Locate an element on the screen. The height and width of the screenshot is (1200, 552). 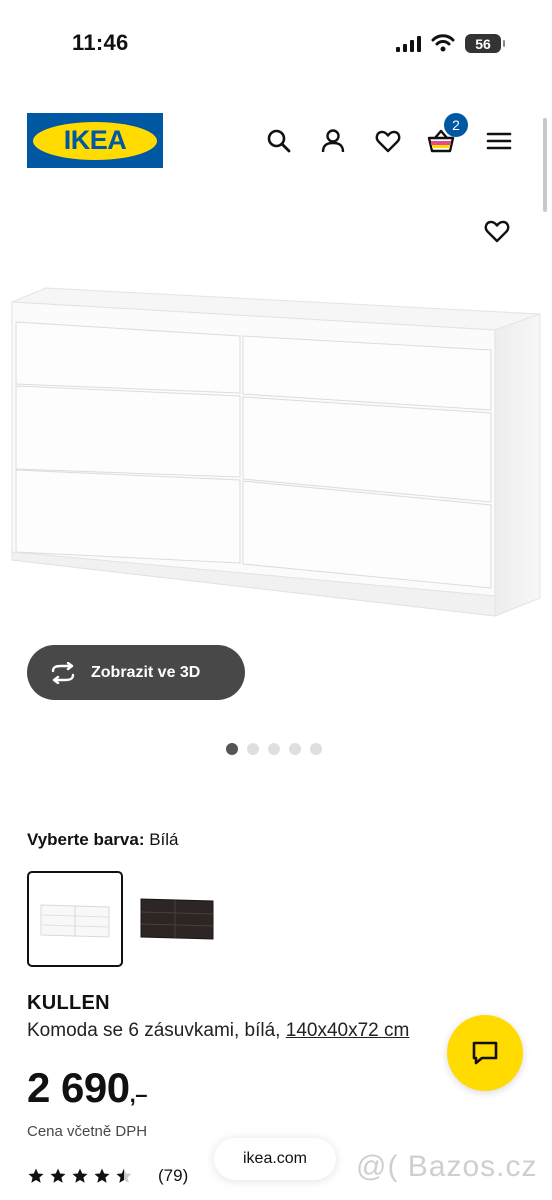
color-option-white is located at coordinates (75, 919).